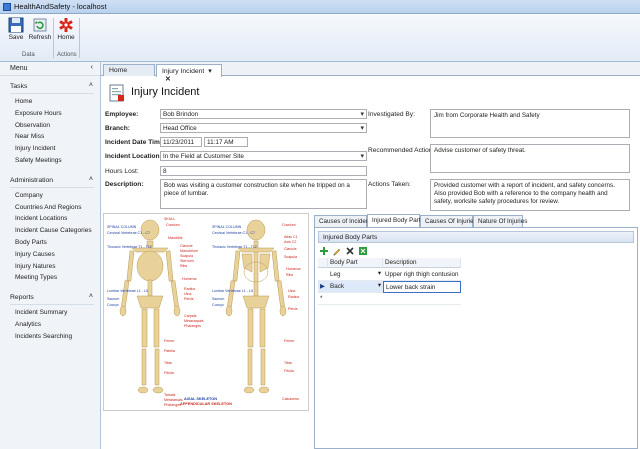 This screenshot has width=640, height=449. Describe the element at coordinates (92, 67) in the screenshot. I see `collapse-menu-icon: ‹` at that location.